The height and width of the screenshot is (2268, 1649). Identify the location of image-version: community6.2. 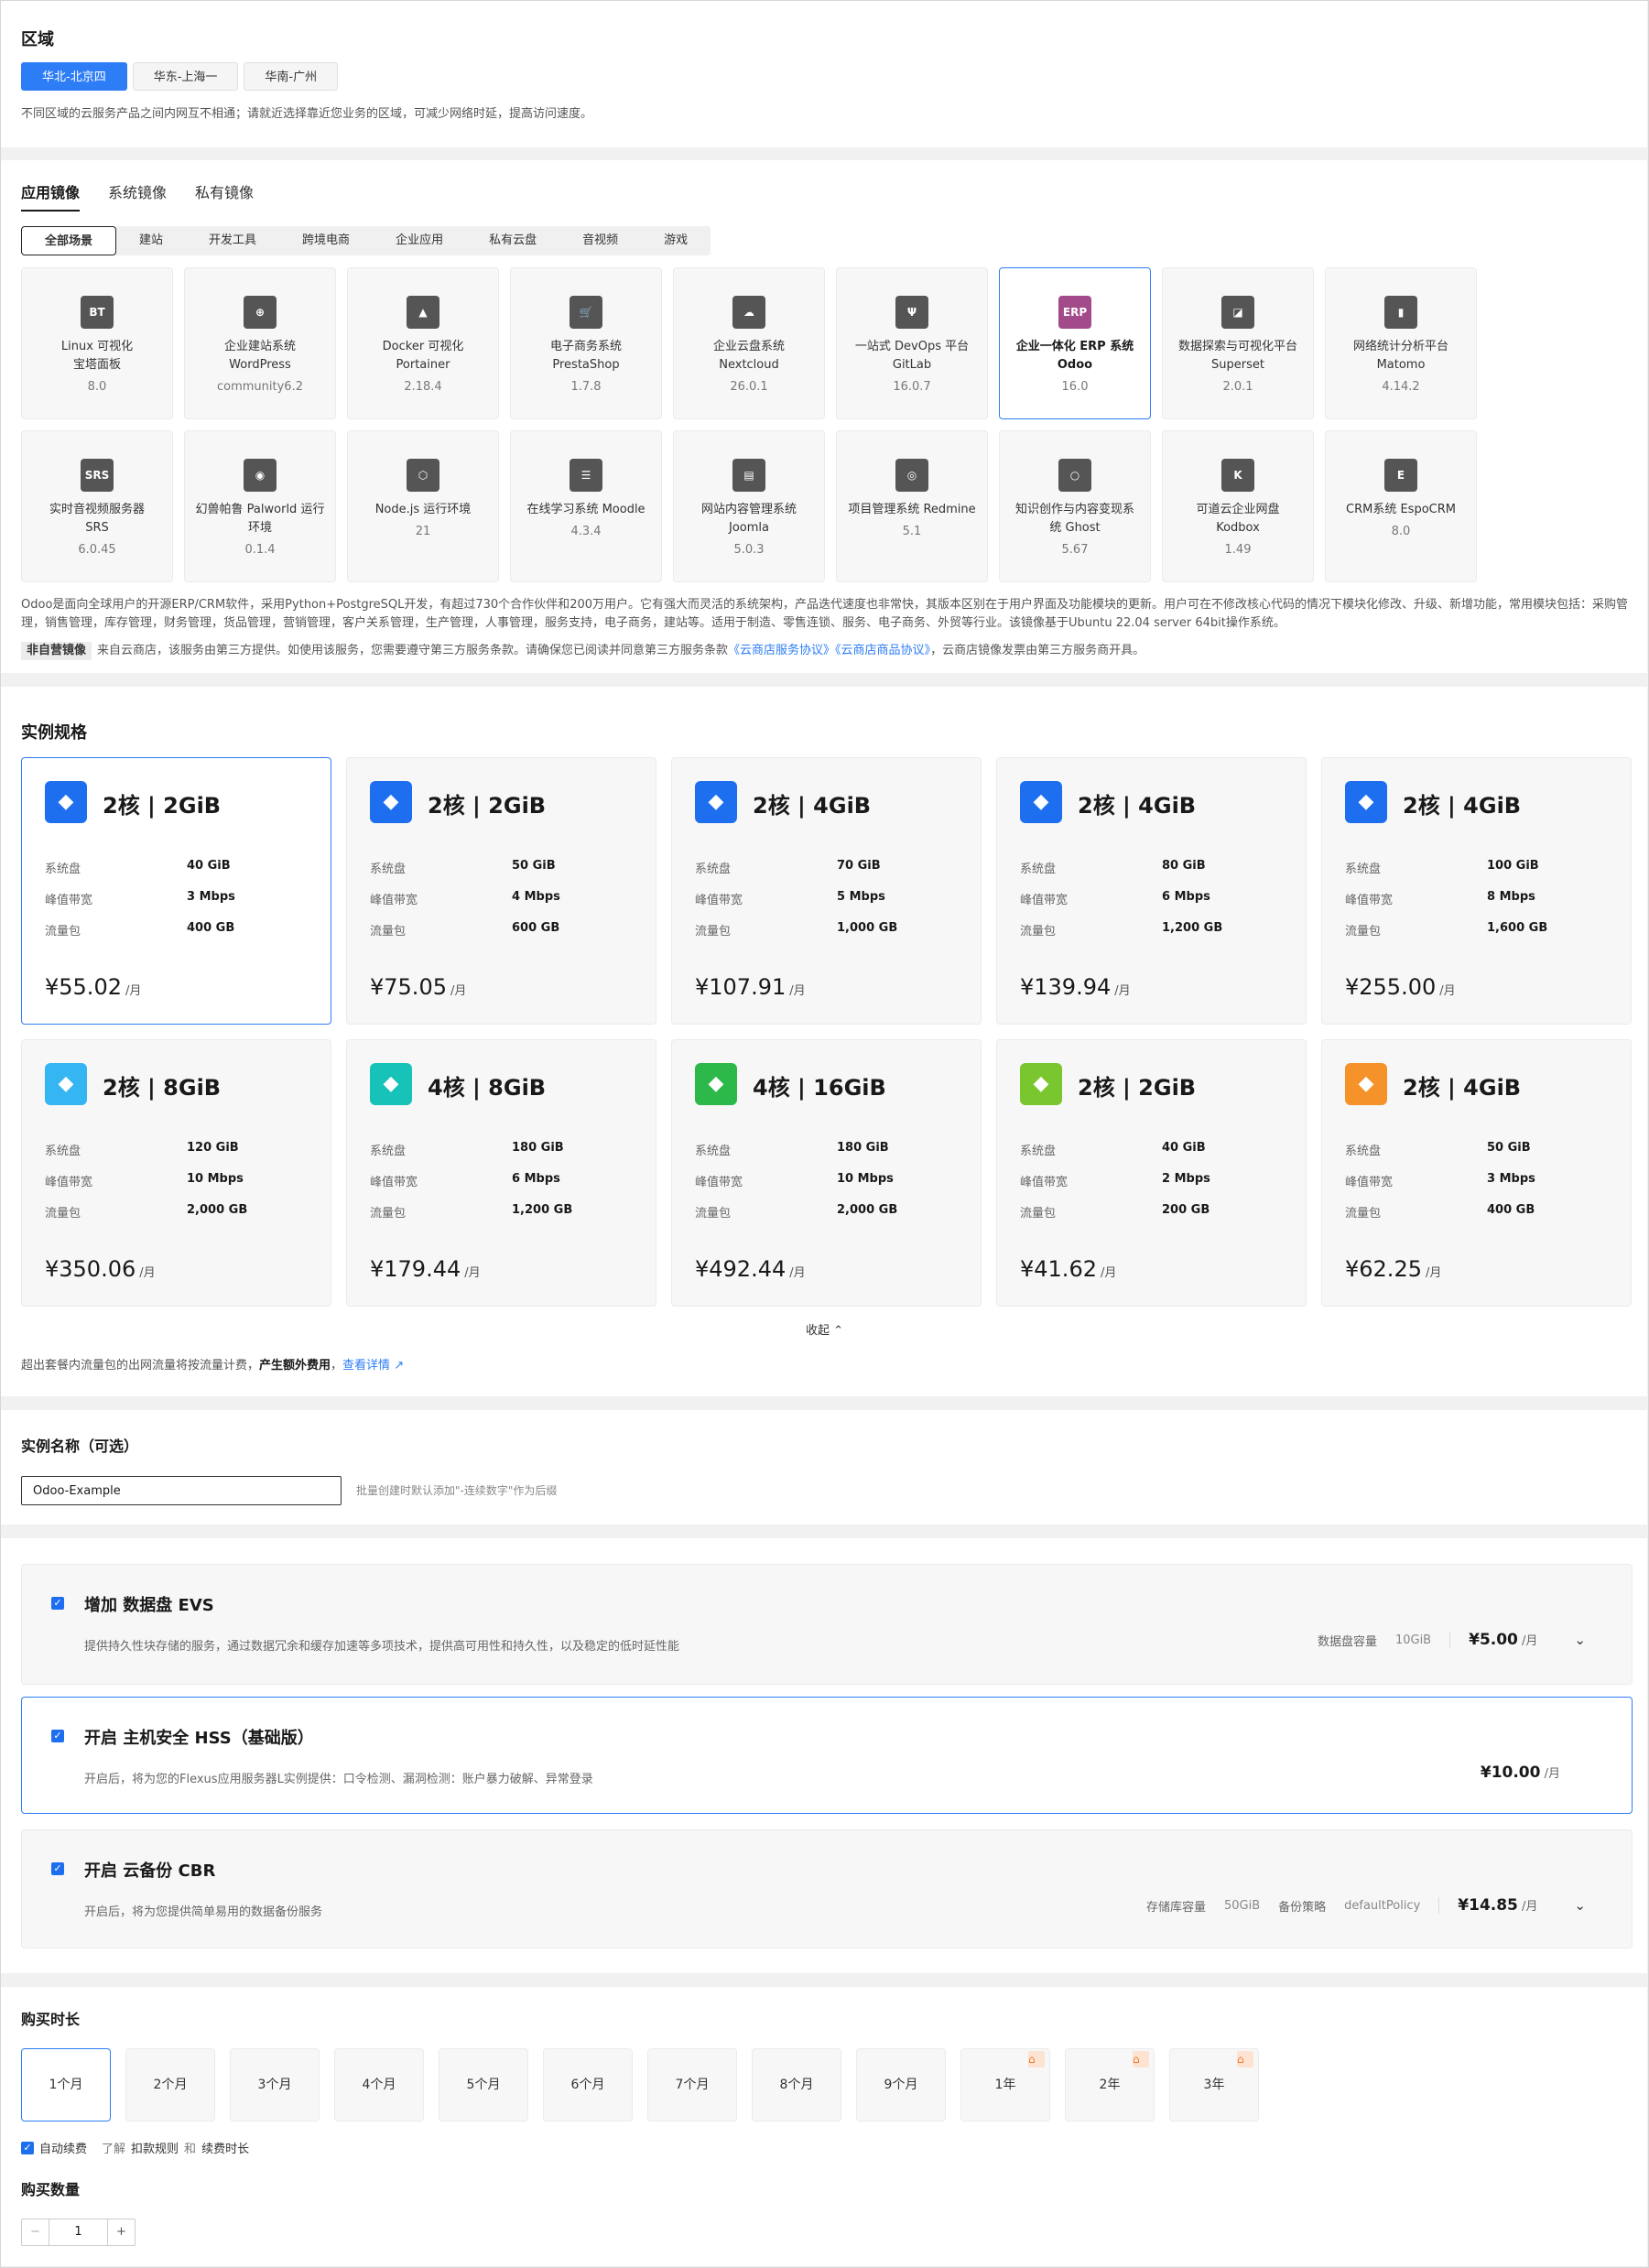
(260, 387).